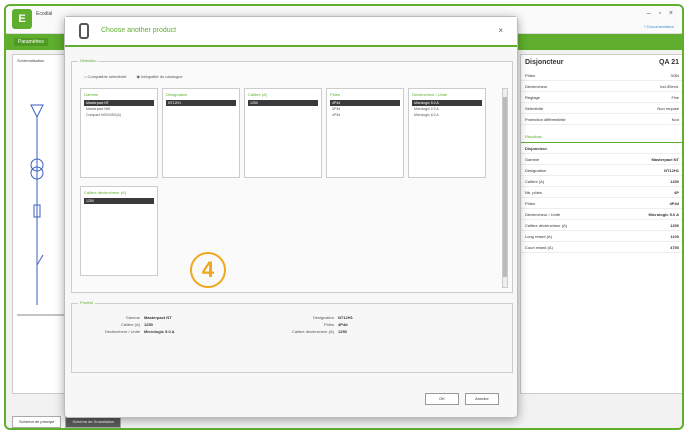 Image resolution: width=688 pixels, height=434 pixels. Describe the element at coordinates (601, 203) in the screenshot. I see `result-row: Pôles 4P4d` at that location.